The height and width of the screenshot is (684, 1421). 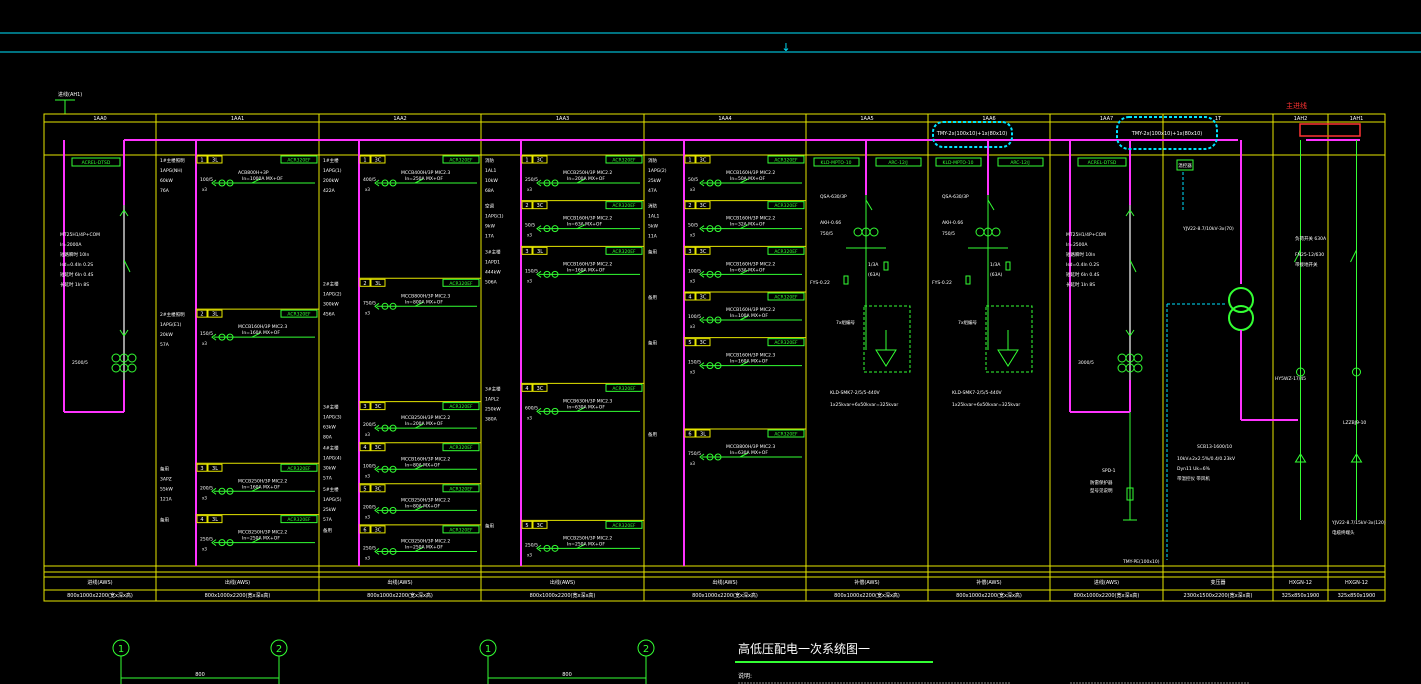 What do you see at coordinates (331, 160) in the screenshot?
I see `feeder-load-label: 1#主楼` at bounding box center [331, 160].